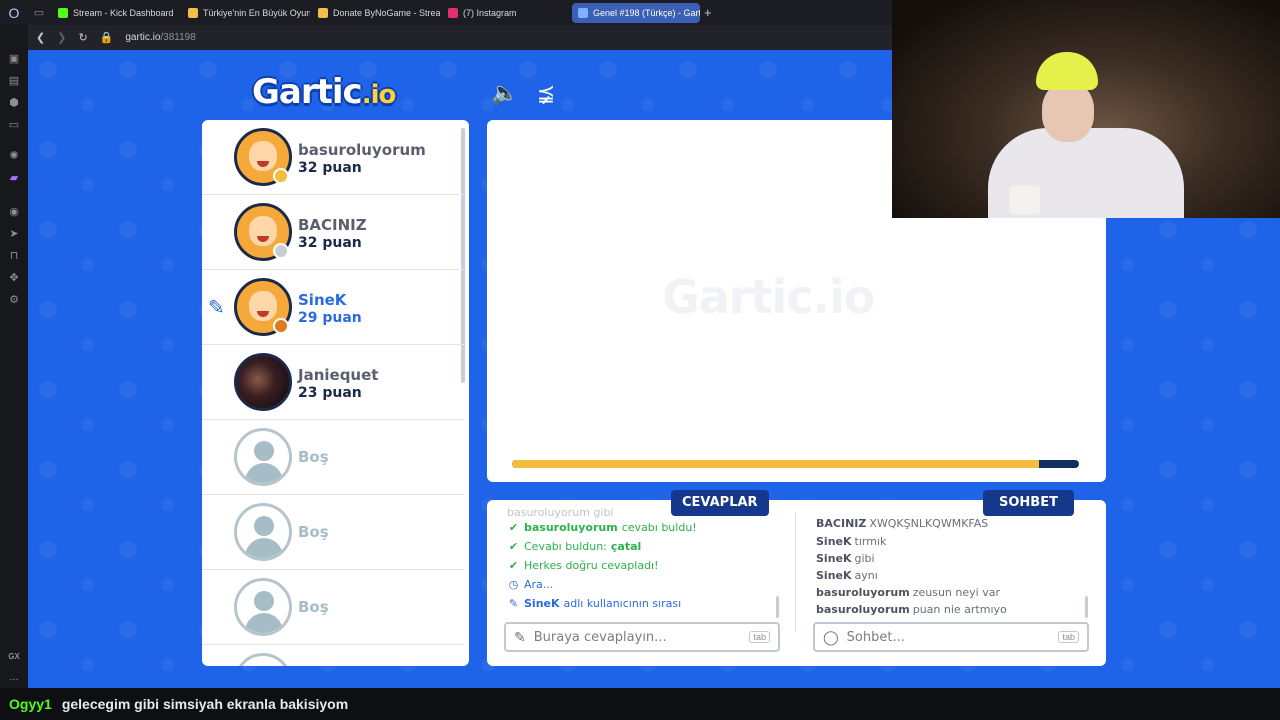 The height and width of the screenshot is (720, 1280). Describe the element at coordinates (330, 318) in the screenshot. I see `player-score: 29 puan` at that location.